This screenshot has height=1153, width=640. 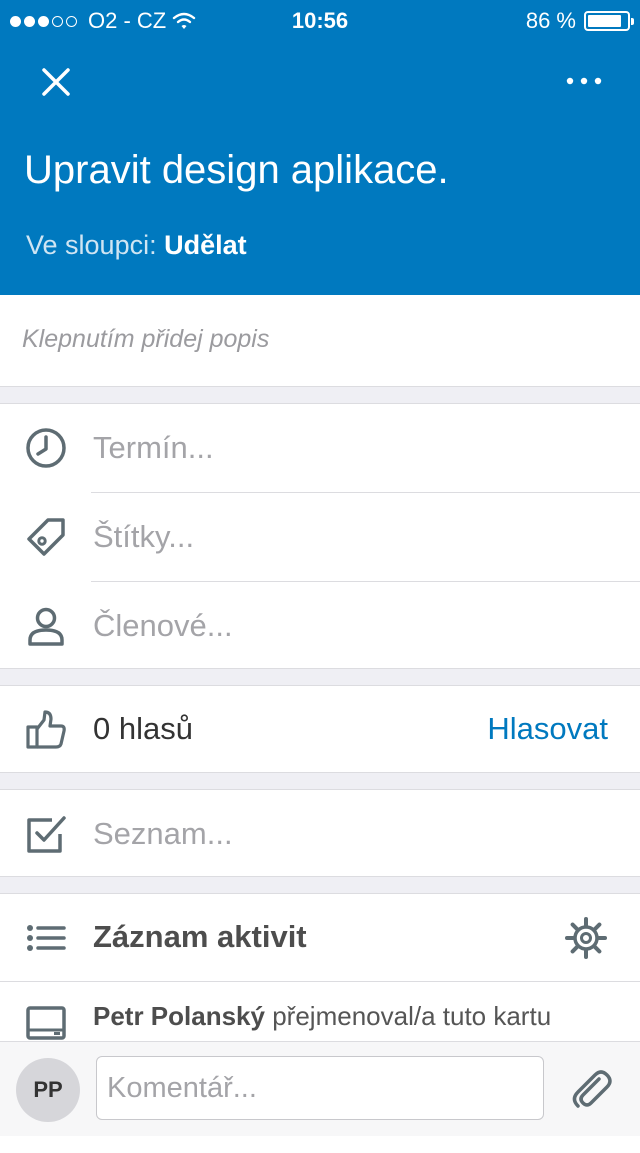 I want to click on description-placeholder: Klepnutím přidej popis, so click(x=146, y=339).